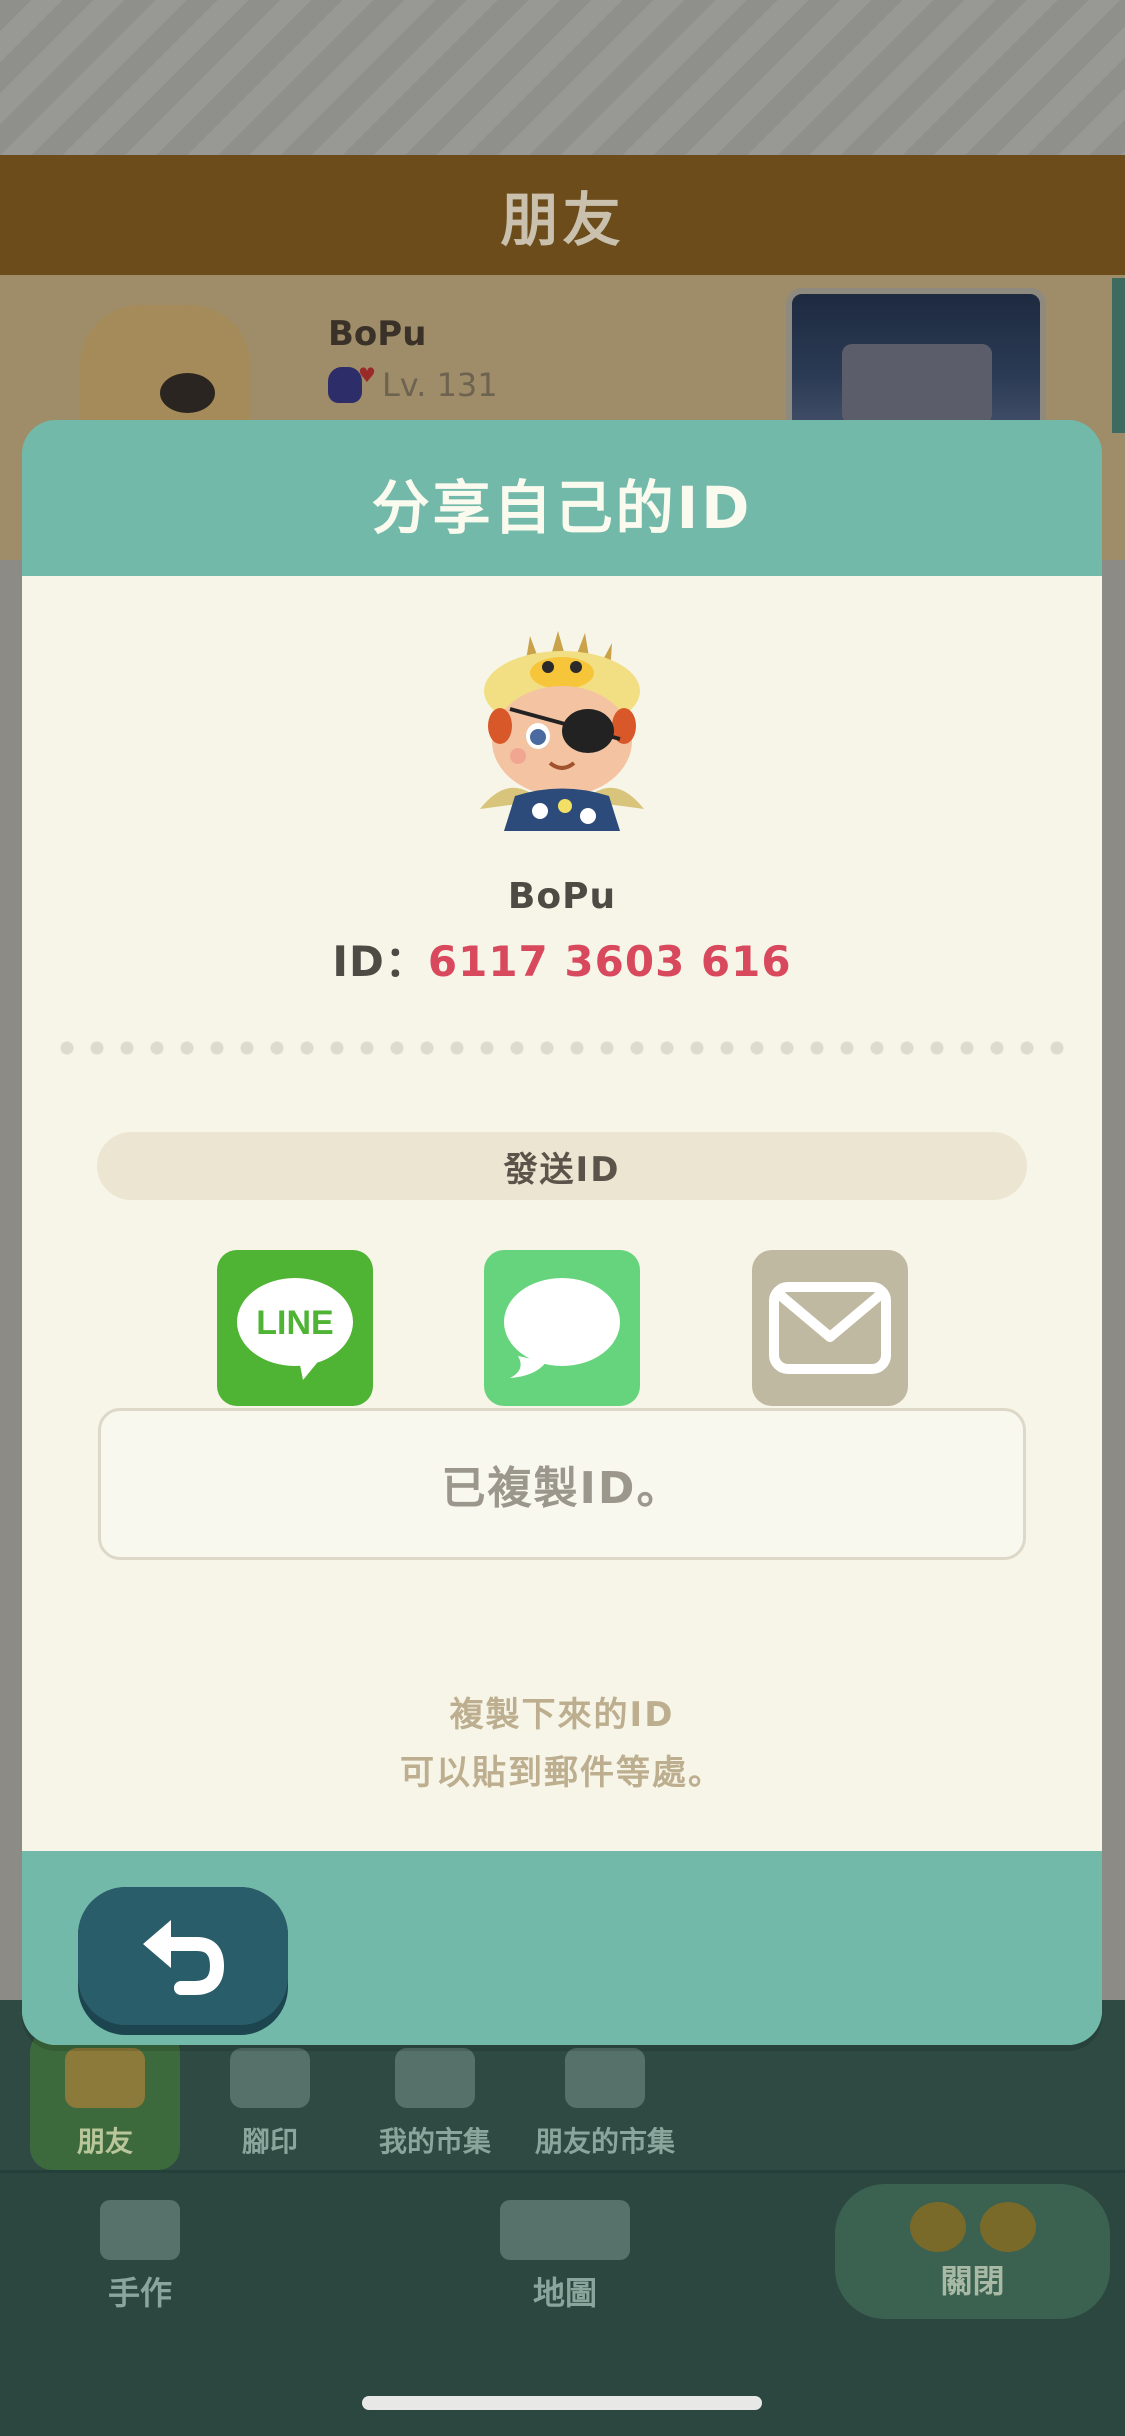 The height and width of the screenshot is (2436, 1125). I want to click on tab-footprints: 腳印, so click(270, 2100).